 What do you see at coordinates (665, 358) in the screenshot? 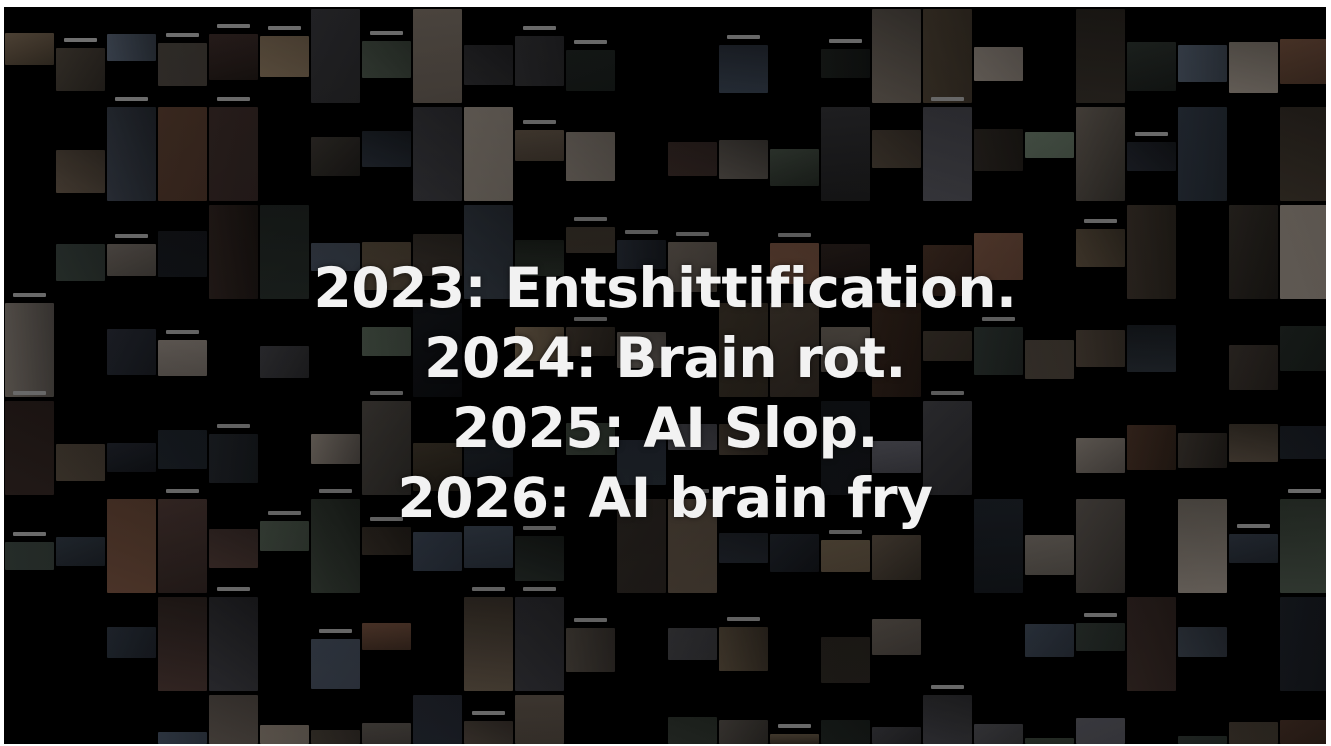
I see `headline-line-2024: 2024: Brain rot.` at bounding box center [665, 358].